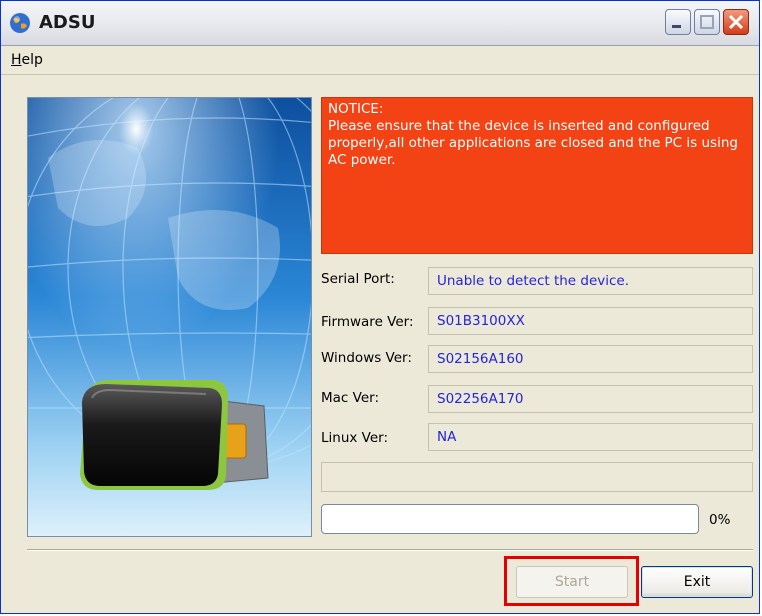 This screenshot has height=616, width=762. What do you see at coordinates (590, 437) in the screenshot?
I see `linux-ver-field: NA` at bounding box center [590, 437].